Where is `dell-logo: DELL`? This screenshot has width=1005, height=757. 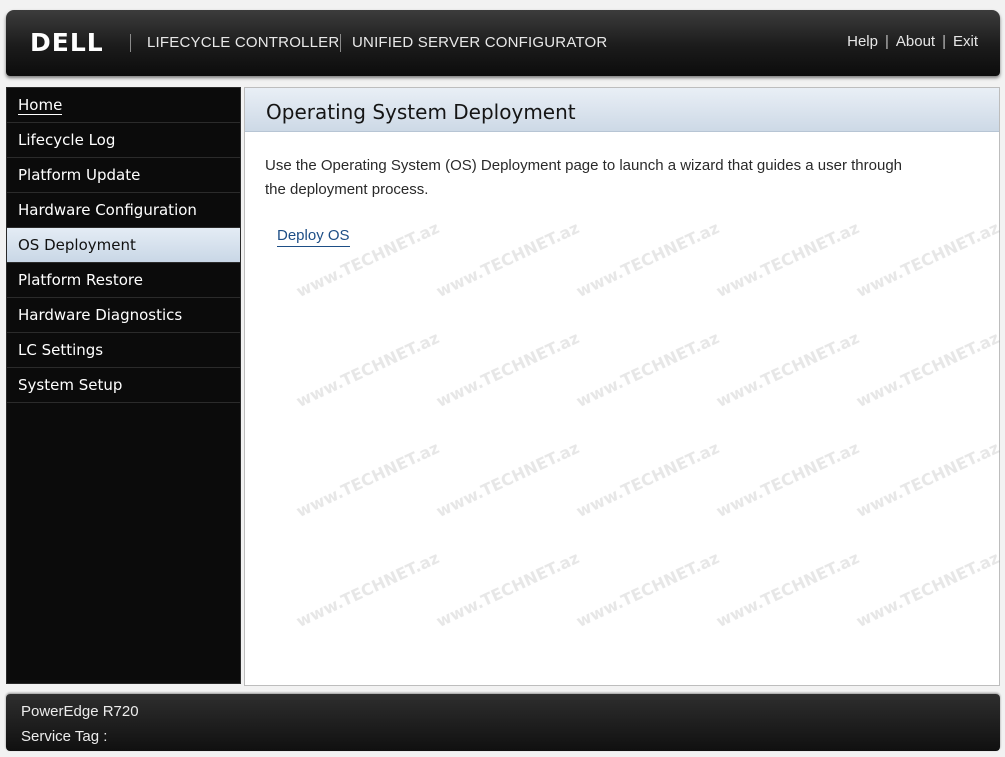
dell-logo: DELL is located at coordinates (67, 42).